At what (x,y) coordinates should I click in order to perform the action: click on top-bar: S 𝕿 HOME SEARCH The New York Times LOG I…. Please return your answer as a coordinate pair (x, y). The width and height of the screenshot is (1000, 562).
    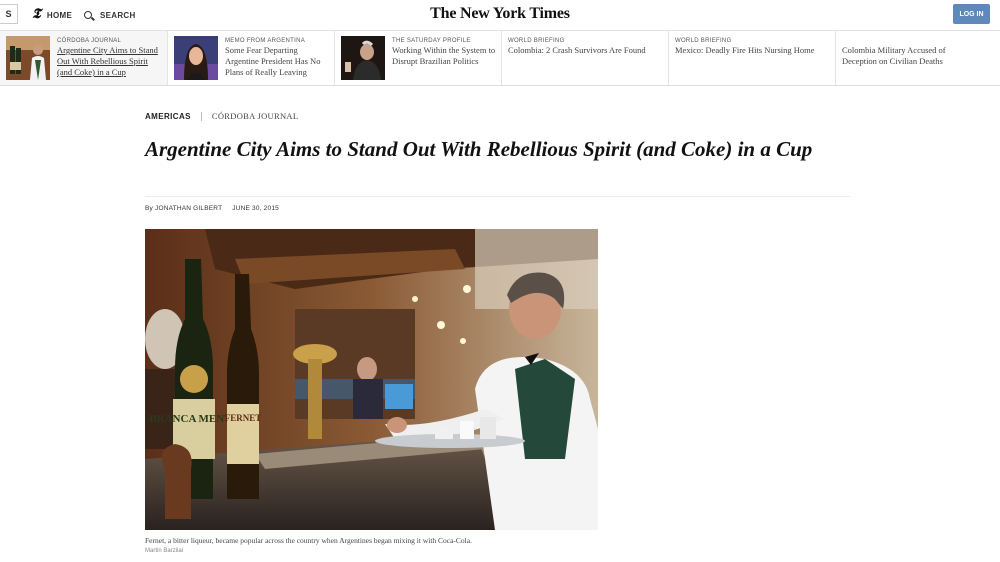
    Looking at the image, I should click on (500, 15).